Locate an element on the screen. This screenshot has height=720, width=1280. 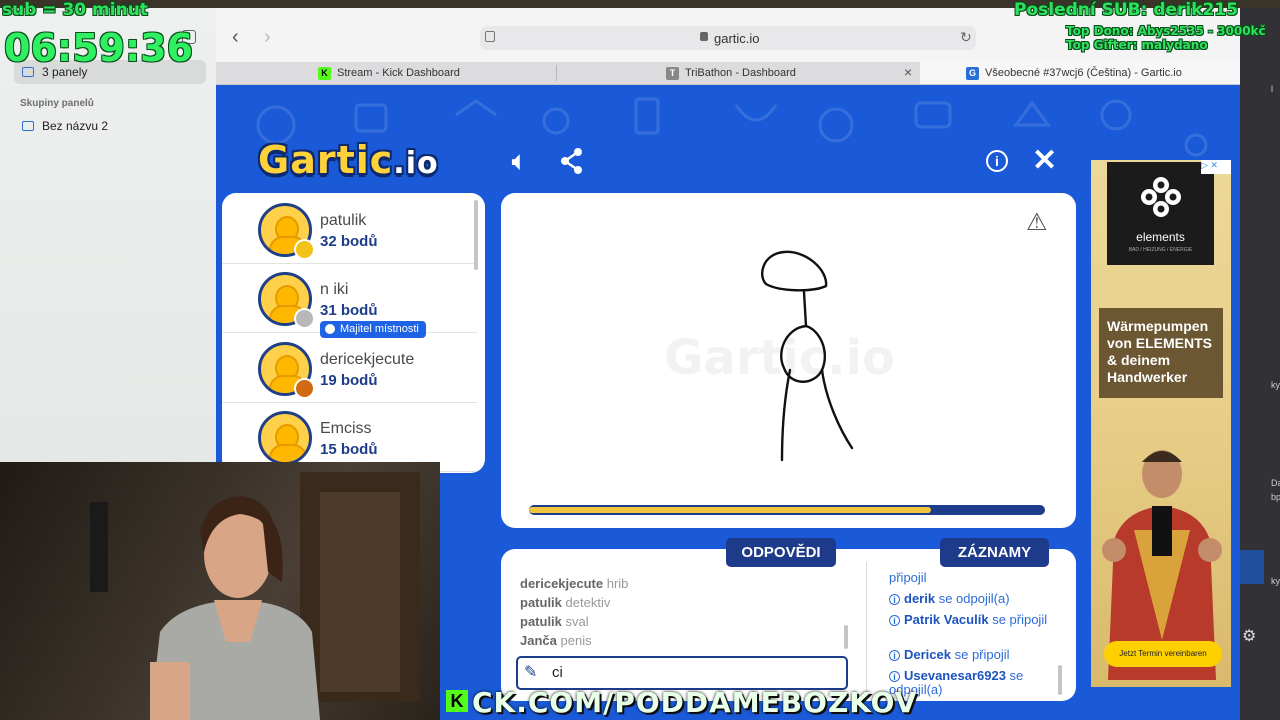
player-status-dot is located at coordinates (304, 318).